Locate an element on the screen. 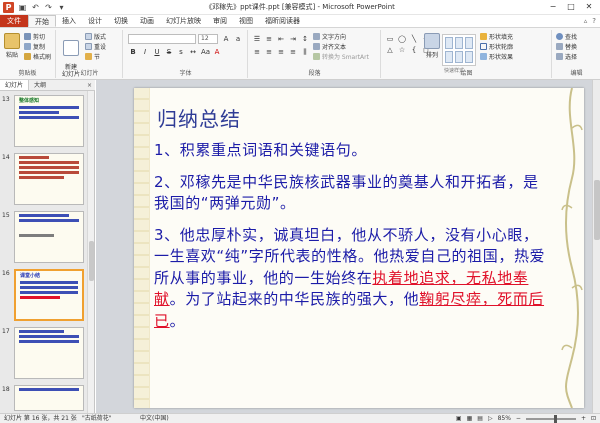 The height and width of the screenshot is (423, 600). shrink-font-icon: a is located at coordinates (238, 39).